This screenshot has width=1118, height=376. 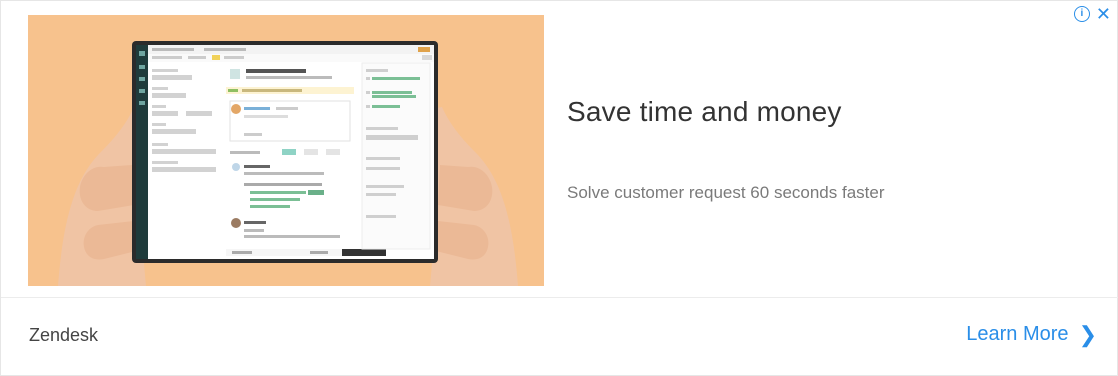 I want to click on learn-more-button: Learn More ❯, so click(x=1031, y=334).